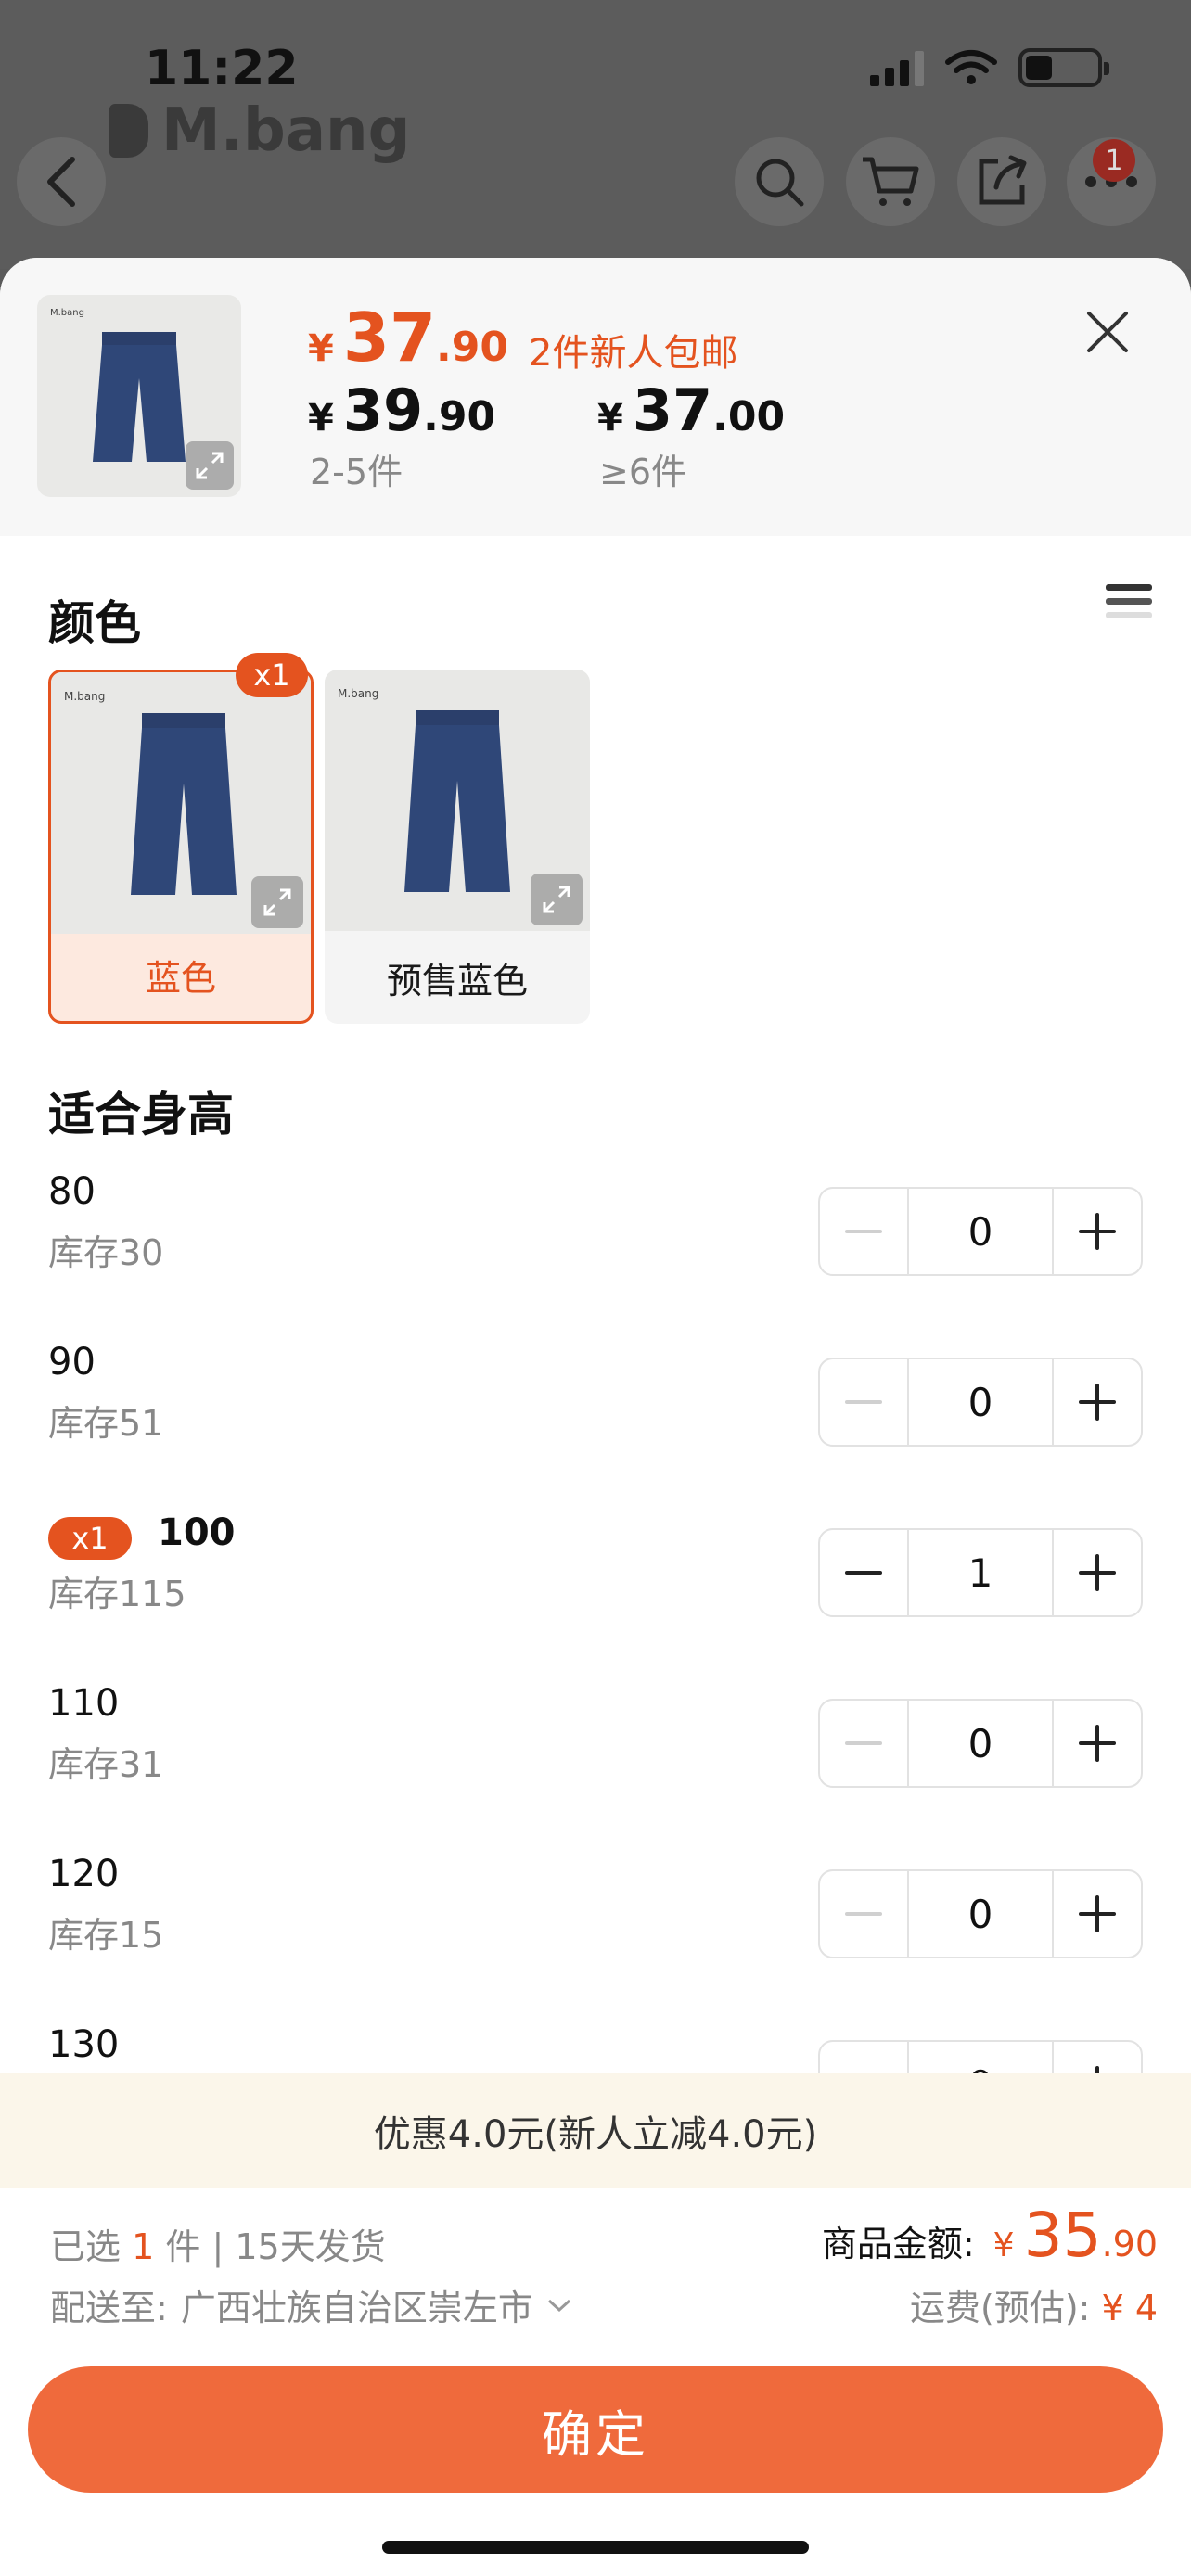 The image size is (1191, 2576). I want to click on selected-count: 1, so click(143, 2246).